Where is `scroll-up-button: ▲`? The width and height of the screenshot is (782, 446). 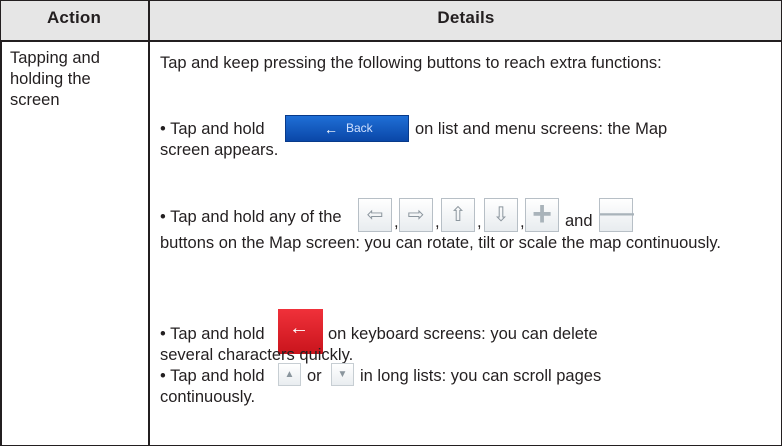 scroll-up-button: ▲ is located at coordinates (289, 374).